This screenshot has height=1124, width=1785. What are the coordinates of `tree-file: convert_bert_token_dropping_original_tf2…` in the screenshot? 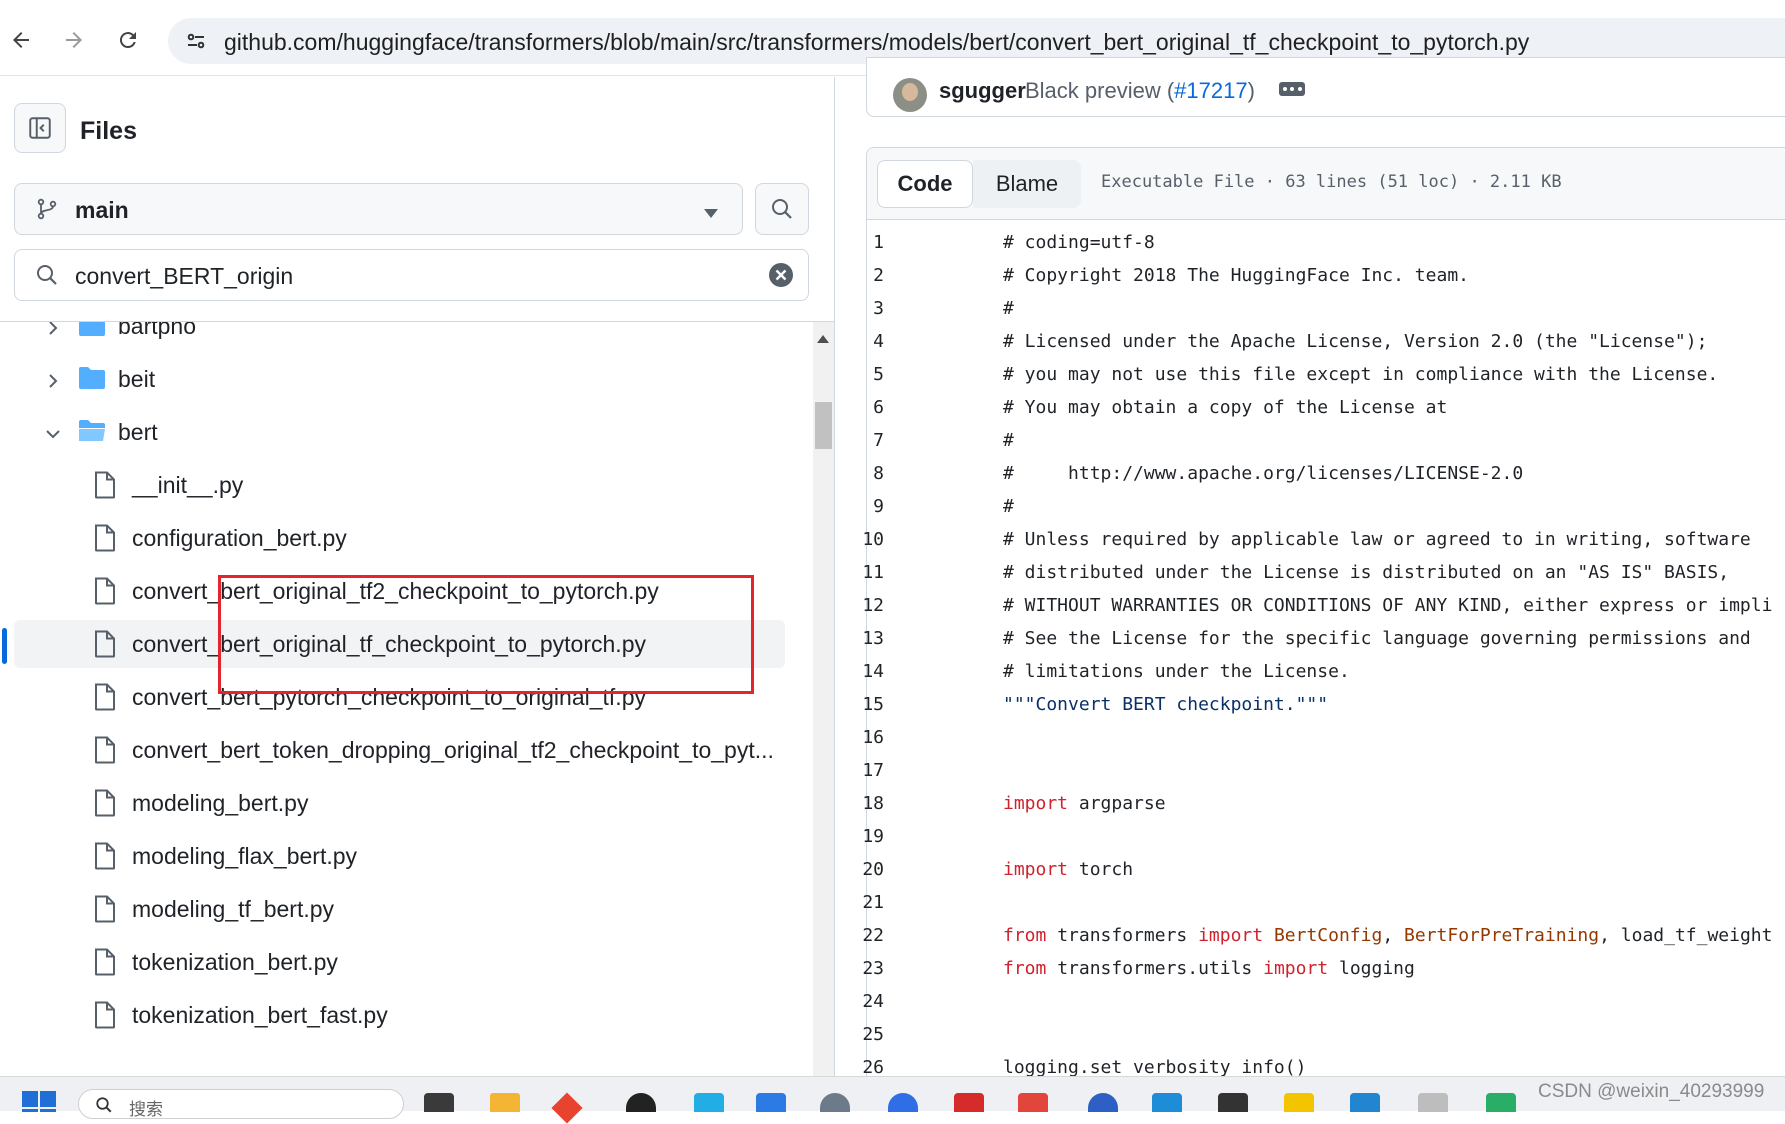 It's located at (392, 750).